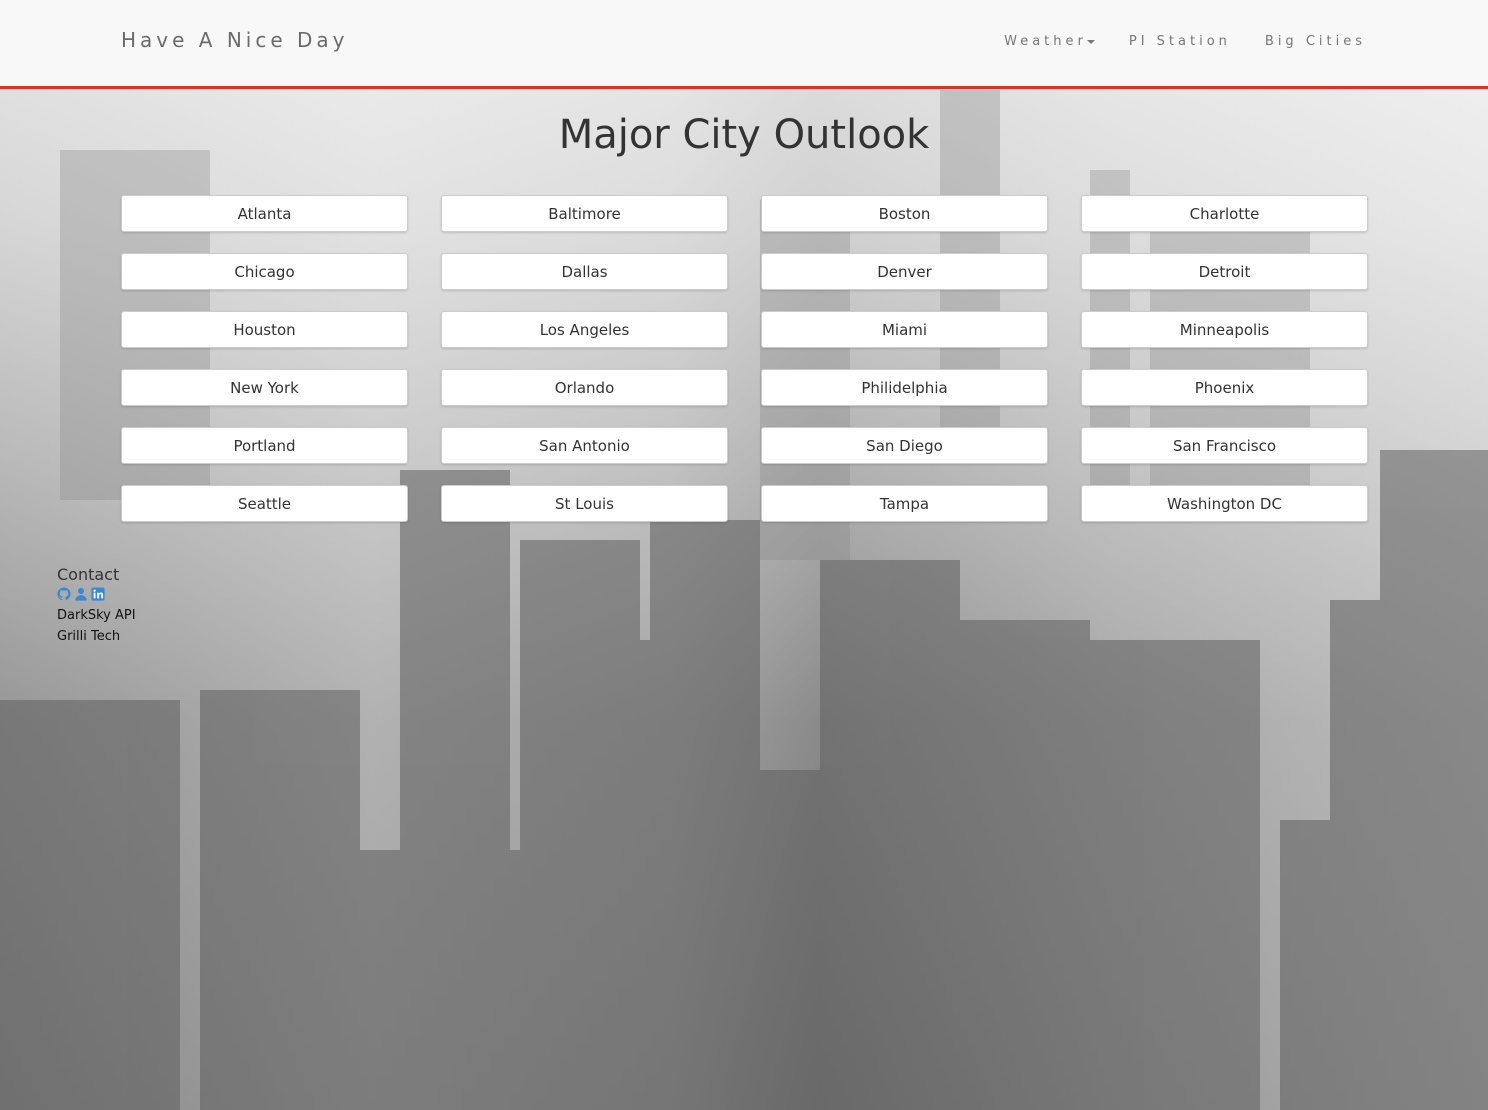 Image resolution: width=1488 pixels, height=1110 pixels. What do you see at coordinates (1224, 329) in the screenshot?
I see `city-button-minneapolis: Minneapolis` at bounding box center [1224, 329].